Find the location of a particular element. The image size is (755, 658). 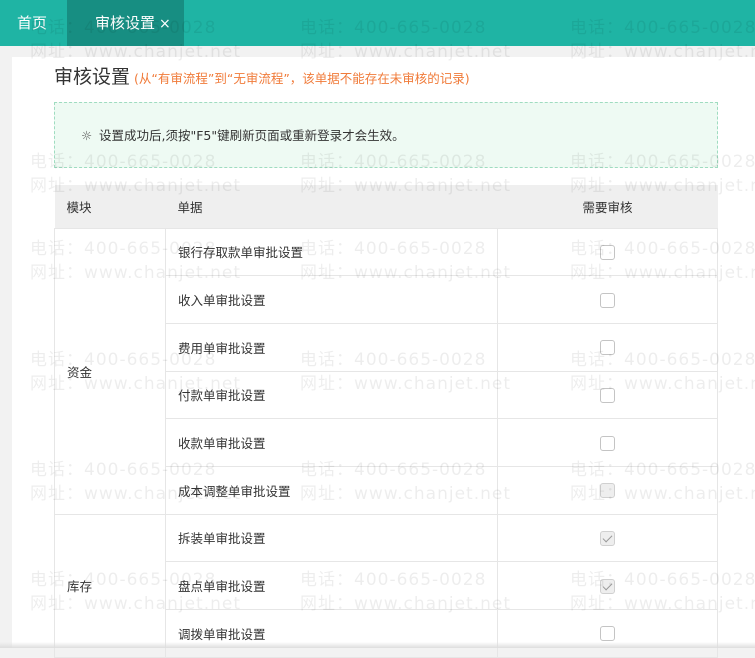

tab-label: 审核设置 is located at coordinates (125, 23).